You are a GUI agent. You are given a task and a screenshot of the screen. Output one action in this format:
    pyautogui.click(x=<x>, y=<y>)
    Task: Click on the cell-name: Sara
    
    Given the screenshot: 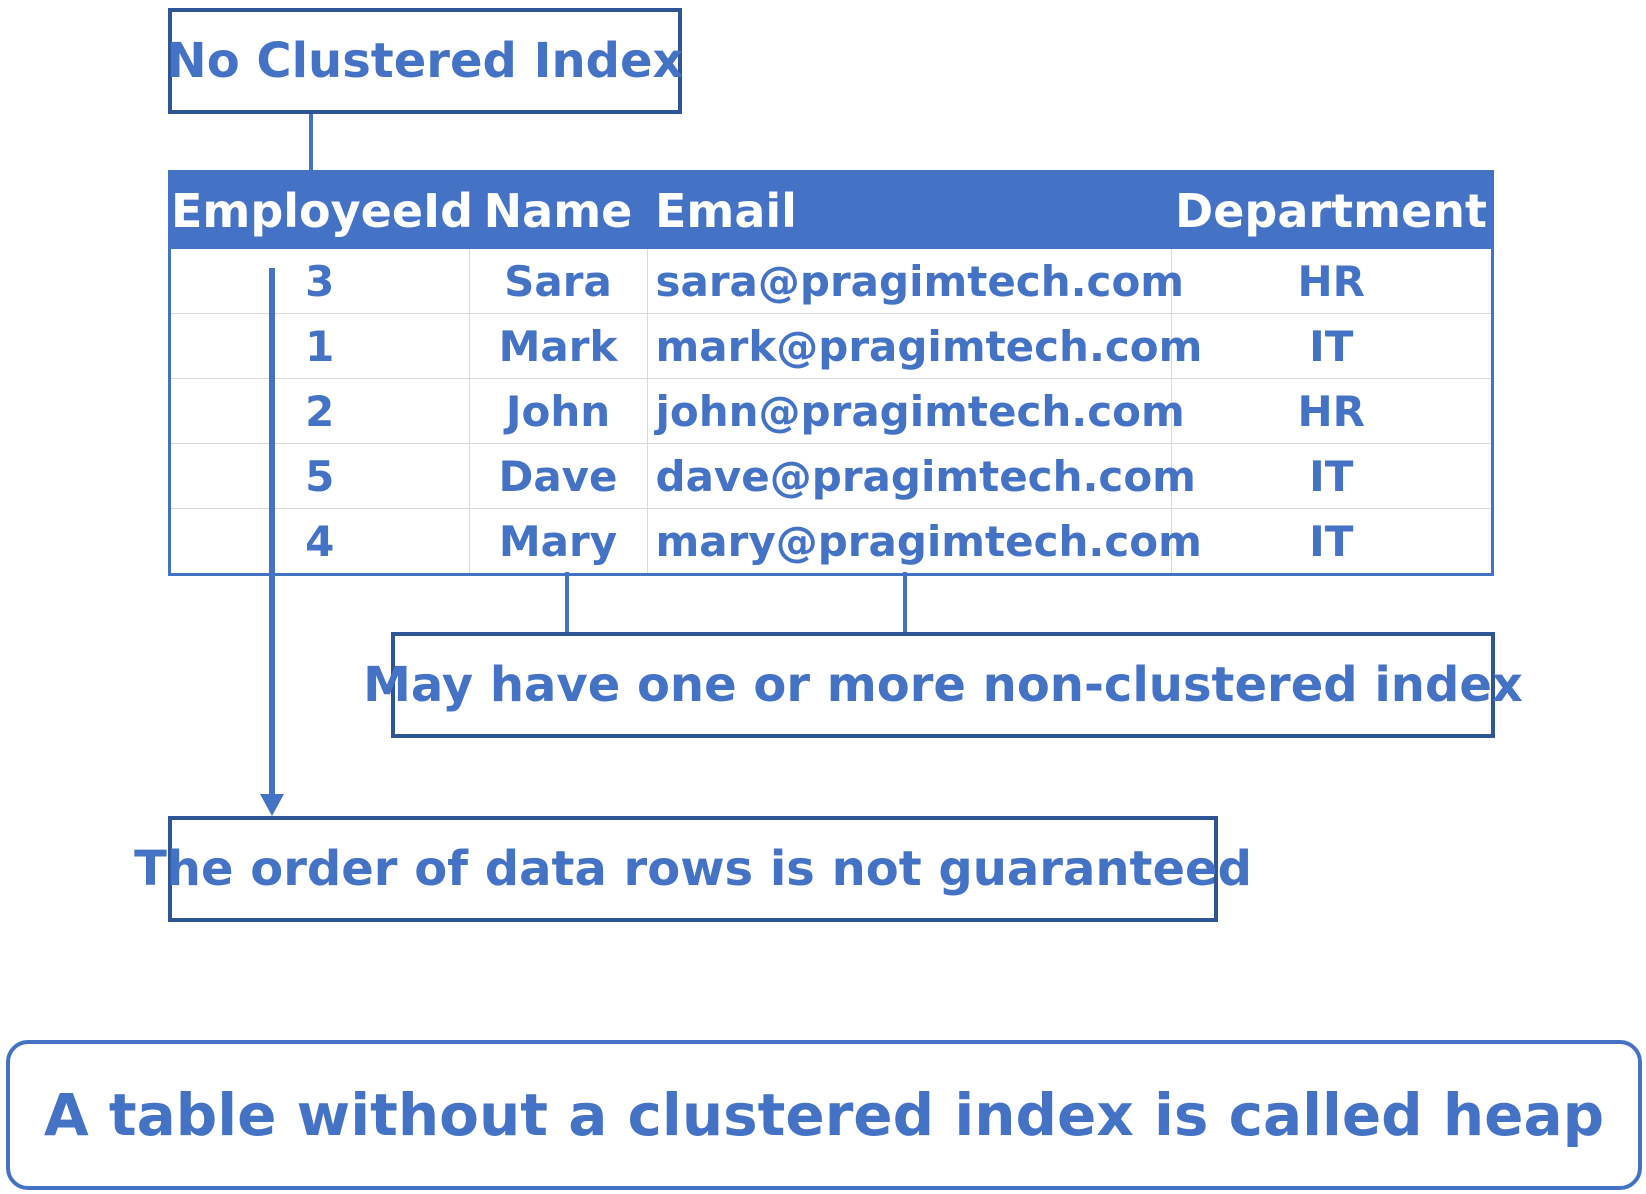 What is the action you would take?
    pyautogui.click(x=558, y=281)
    